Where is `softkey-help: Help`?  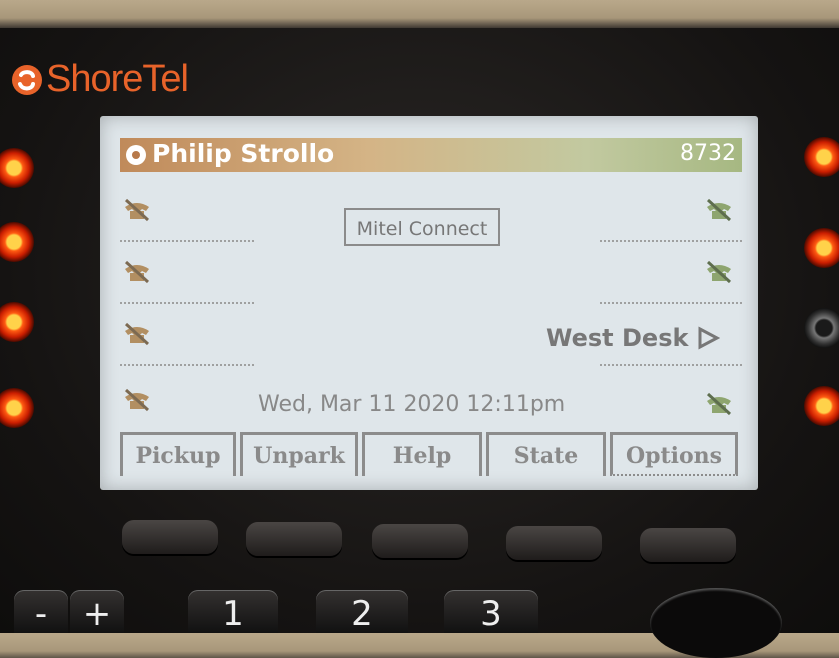
softkey-help: Help is located at coordinates (422, 454).